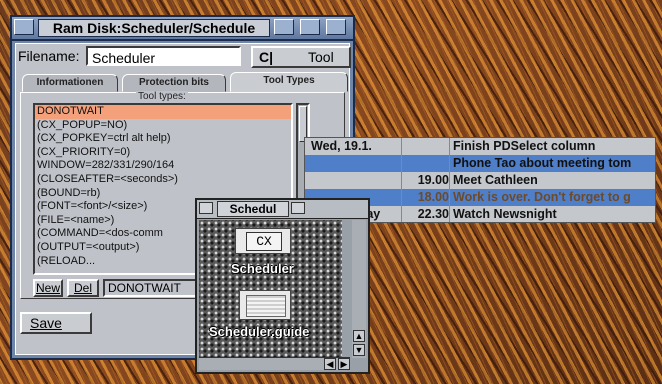 The image size is (662, 384). Describe the element at coordinates (253, 209) in the screenshot. I see `drawer-title: Schedul` at that location.